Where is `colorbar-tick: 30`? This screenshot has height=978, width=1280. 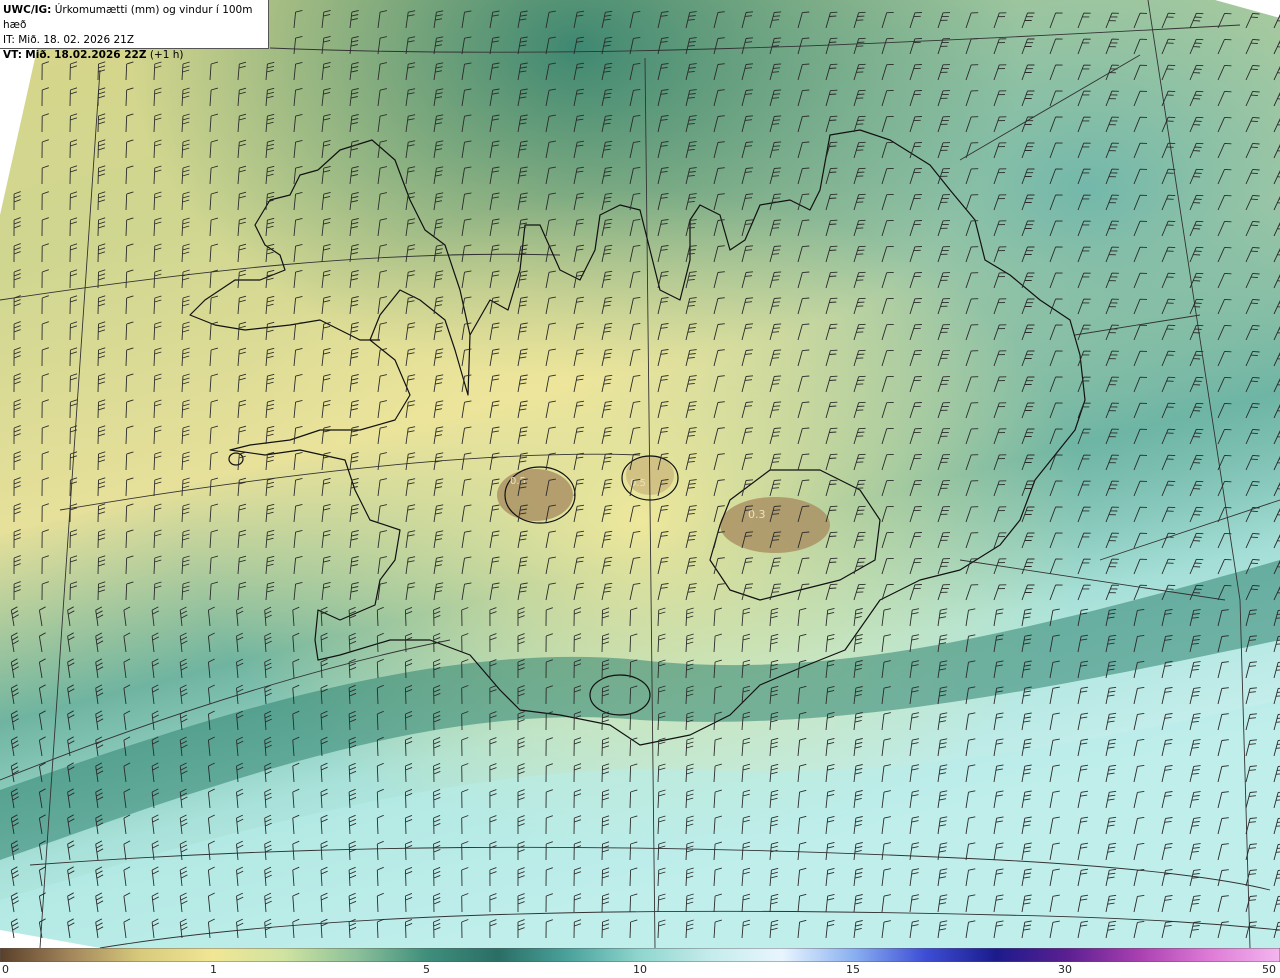
colorbar-tick: 30 is located at coordinates (1065, 969).